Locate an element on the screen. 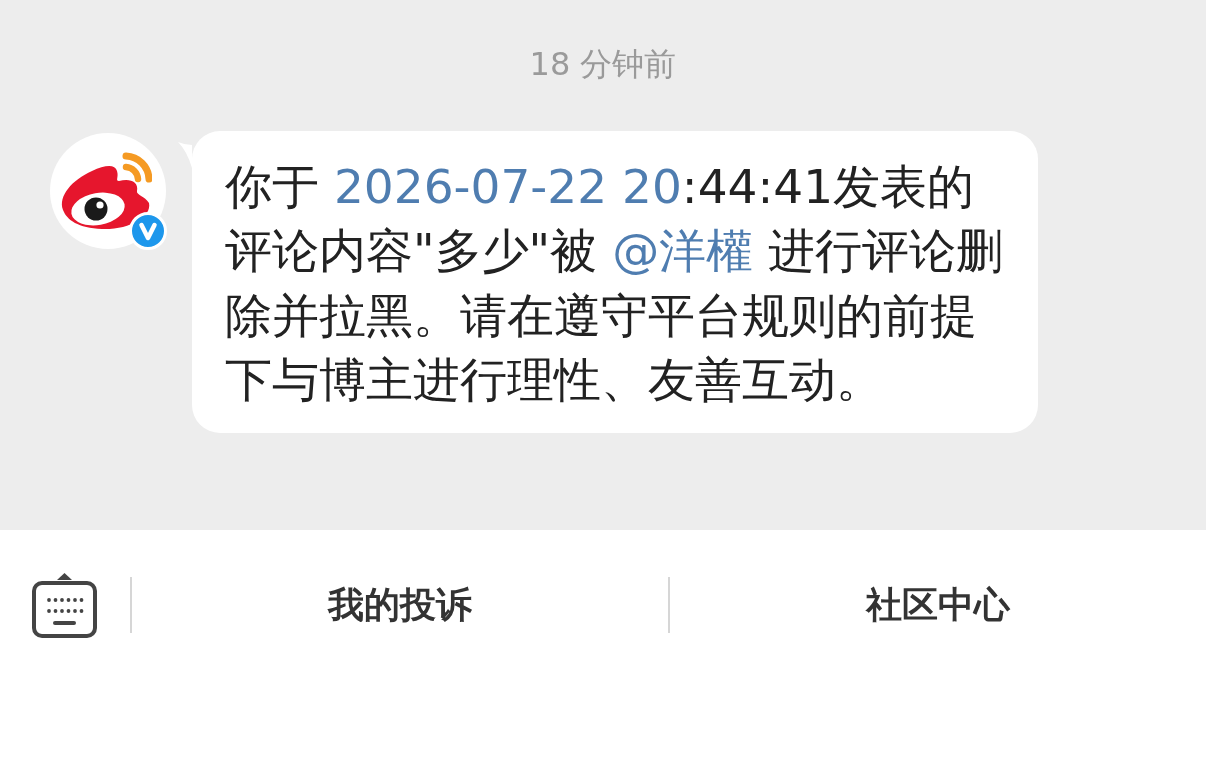  keyboard-icon is located at coordinates (64, 605).